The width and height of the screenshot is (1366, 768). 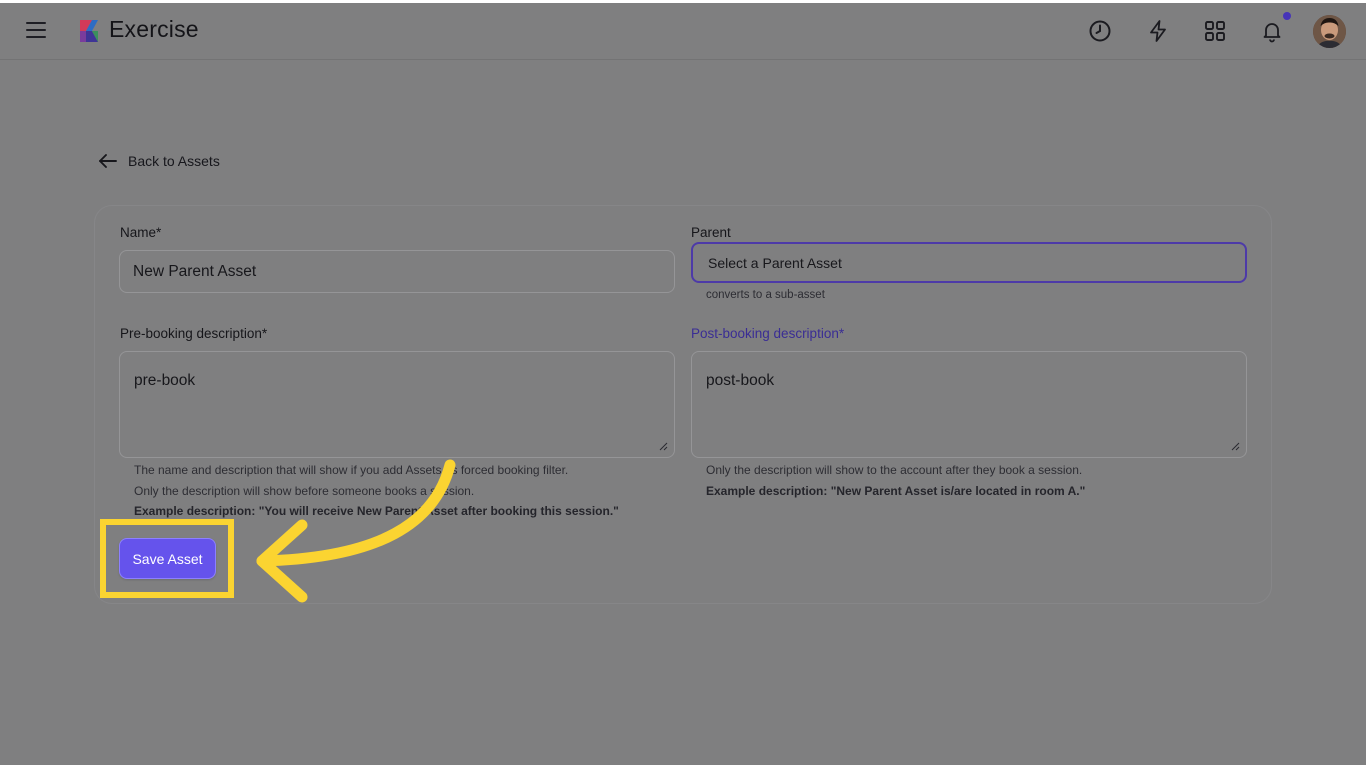 What do you see at coordinates (768, 333) in the screenshot?
I see `post-booking-label: Post-booking description*` at bounding box center [768, 333].